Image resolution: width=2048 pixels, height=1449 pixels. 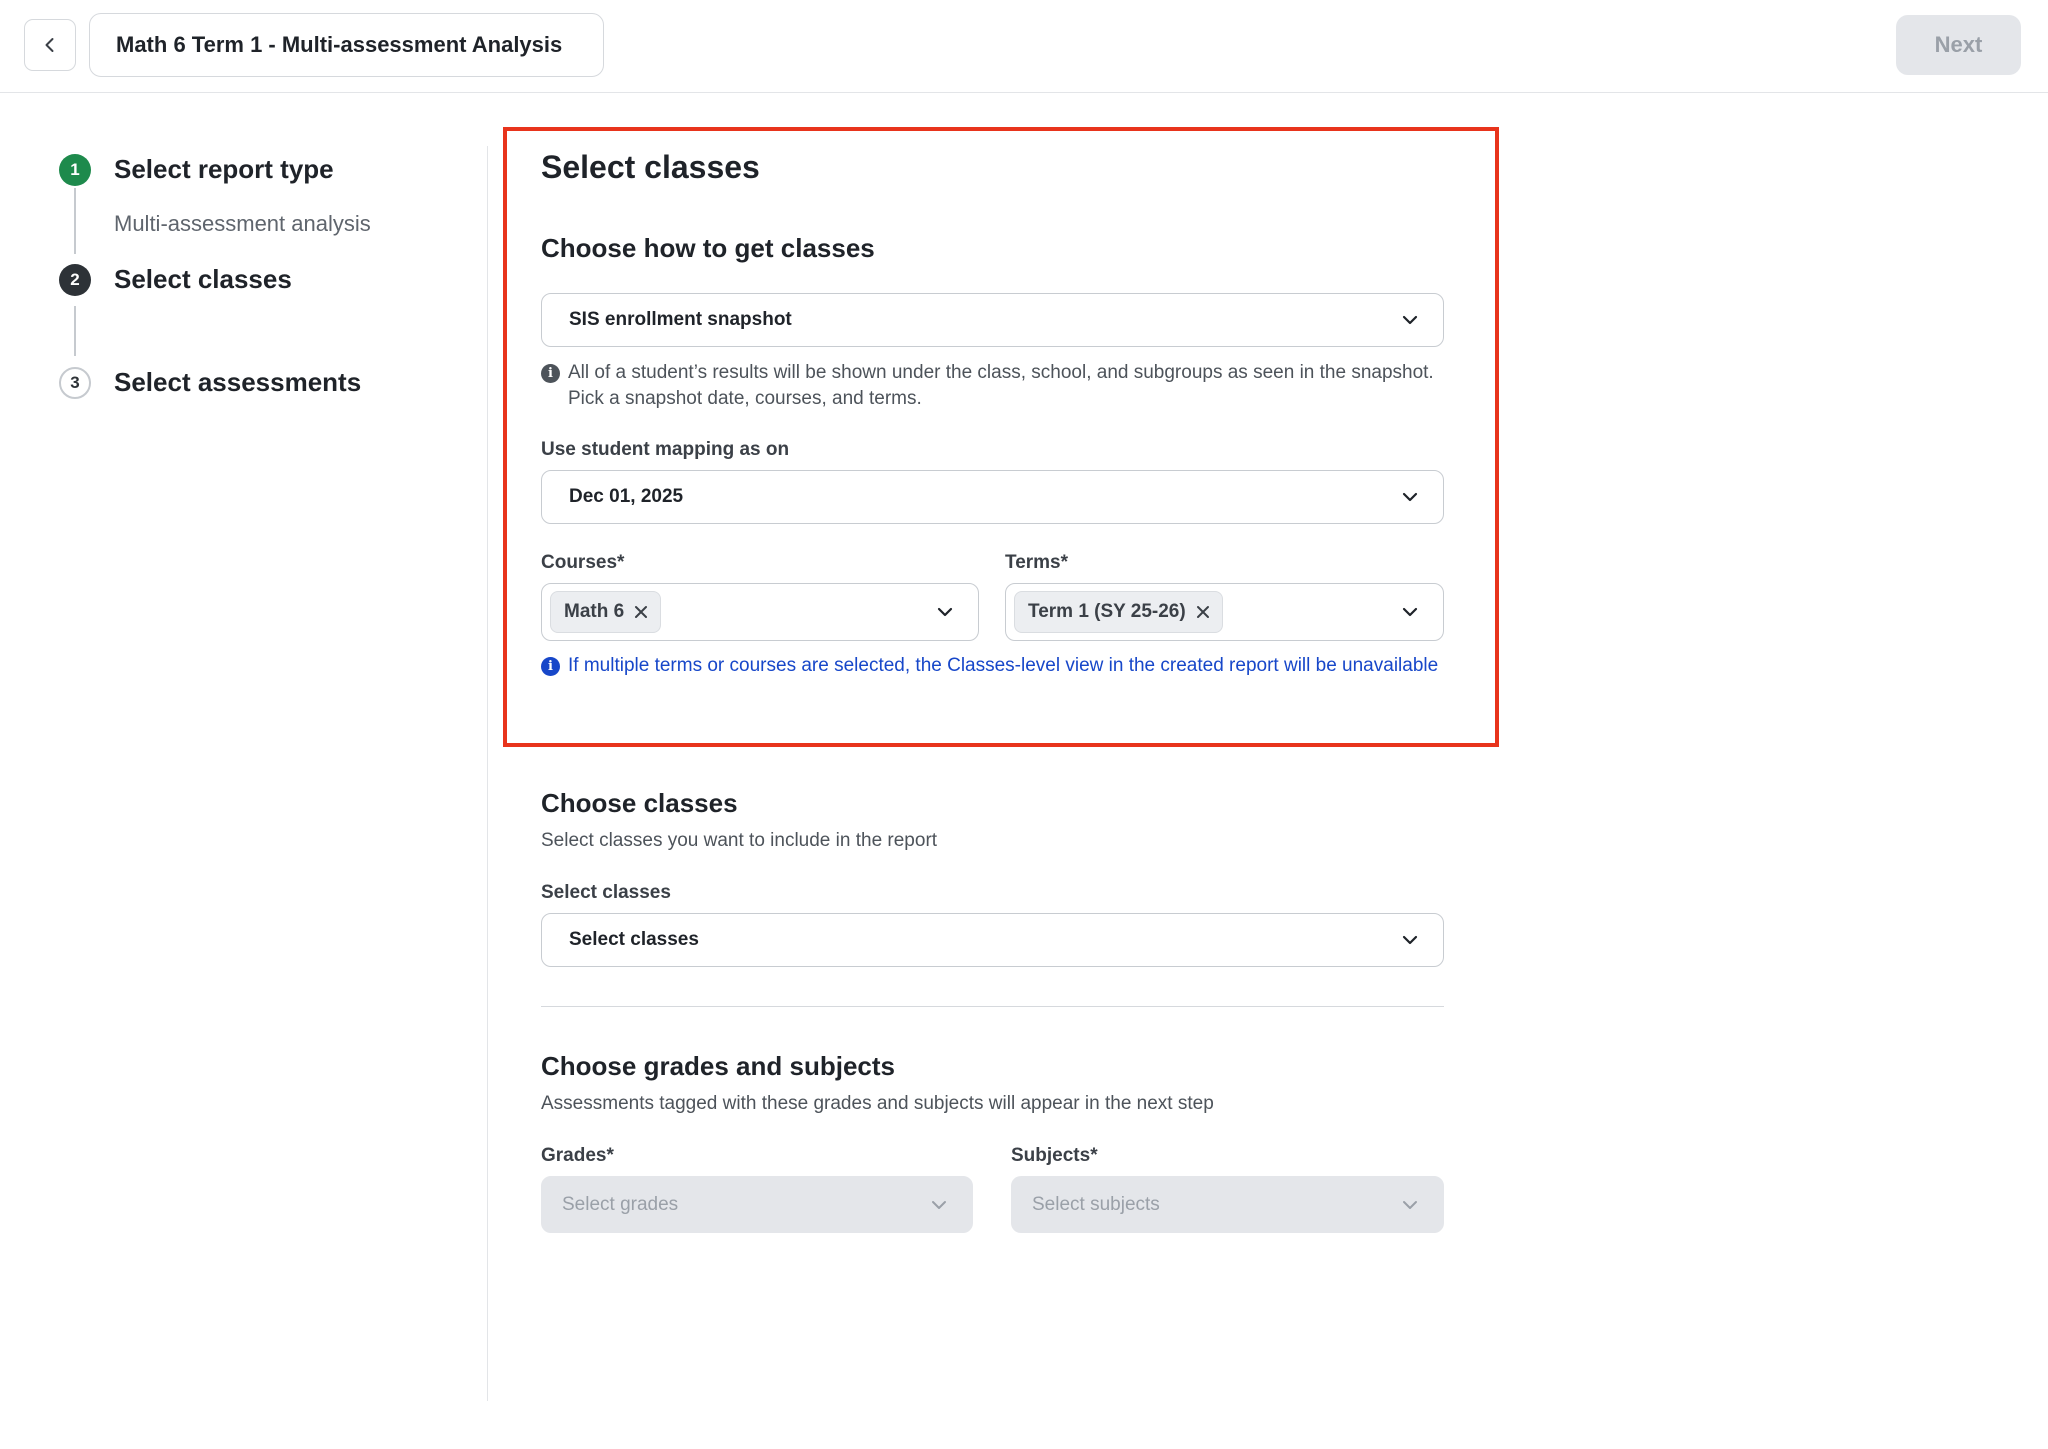 What do you see at coordinates (1227, 1204) in the screenshot?
I see `subjects-dropdown: Select subjects` at bounding box center [1227, 1204].